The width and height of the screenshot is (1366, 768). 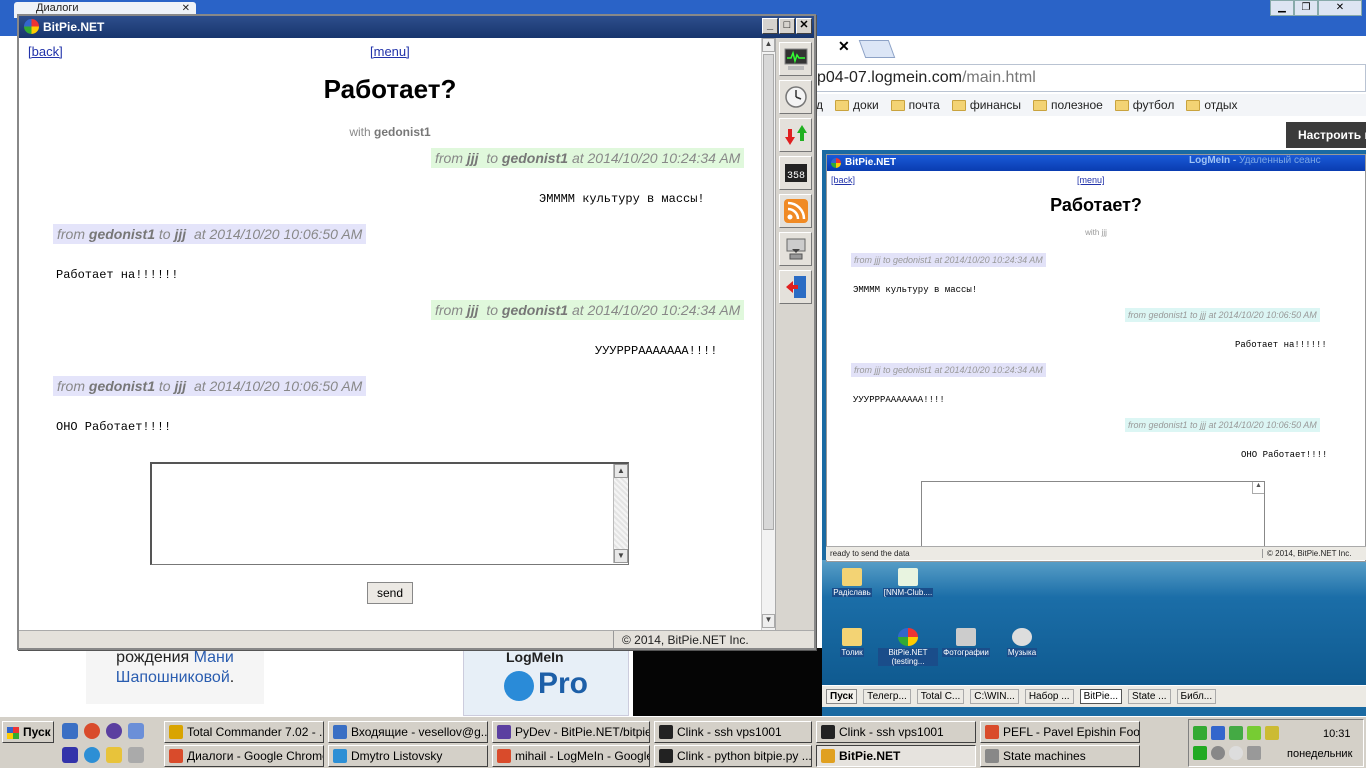 I want to click on bookmark-docs: доки, so click(x=857, y=105).